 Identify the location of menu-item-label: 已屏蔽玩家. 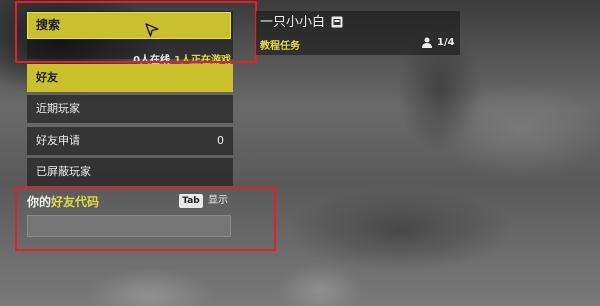
(63, 171).